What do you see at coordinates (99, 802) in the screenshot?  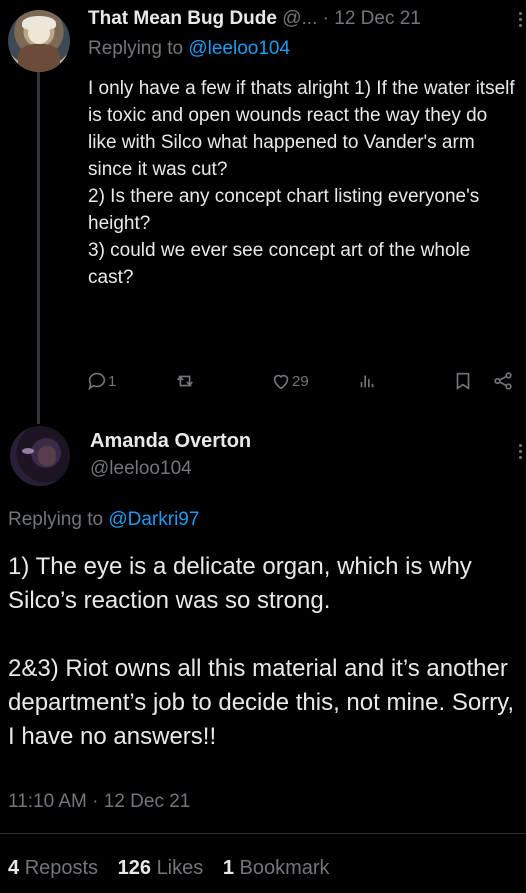 I see `timestamp: 11:10 AM · 12 Dec 21` at bounding box center [99, 802].